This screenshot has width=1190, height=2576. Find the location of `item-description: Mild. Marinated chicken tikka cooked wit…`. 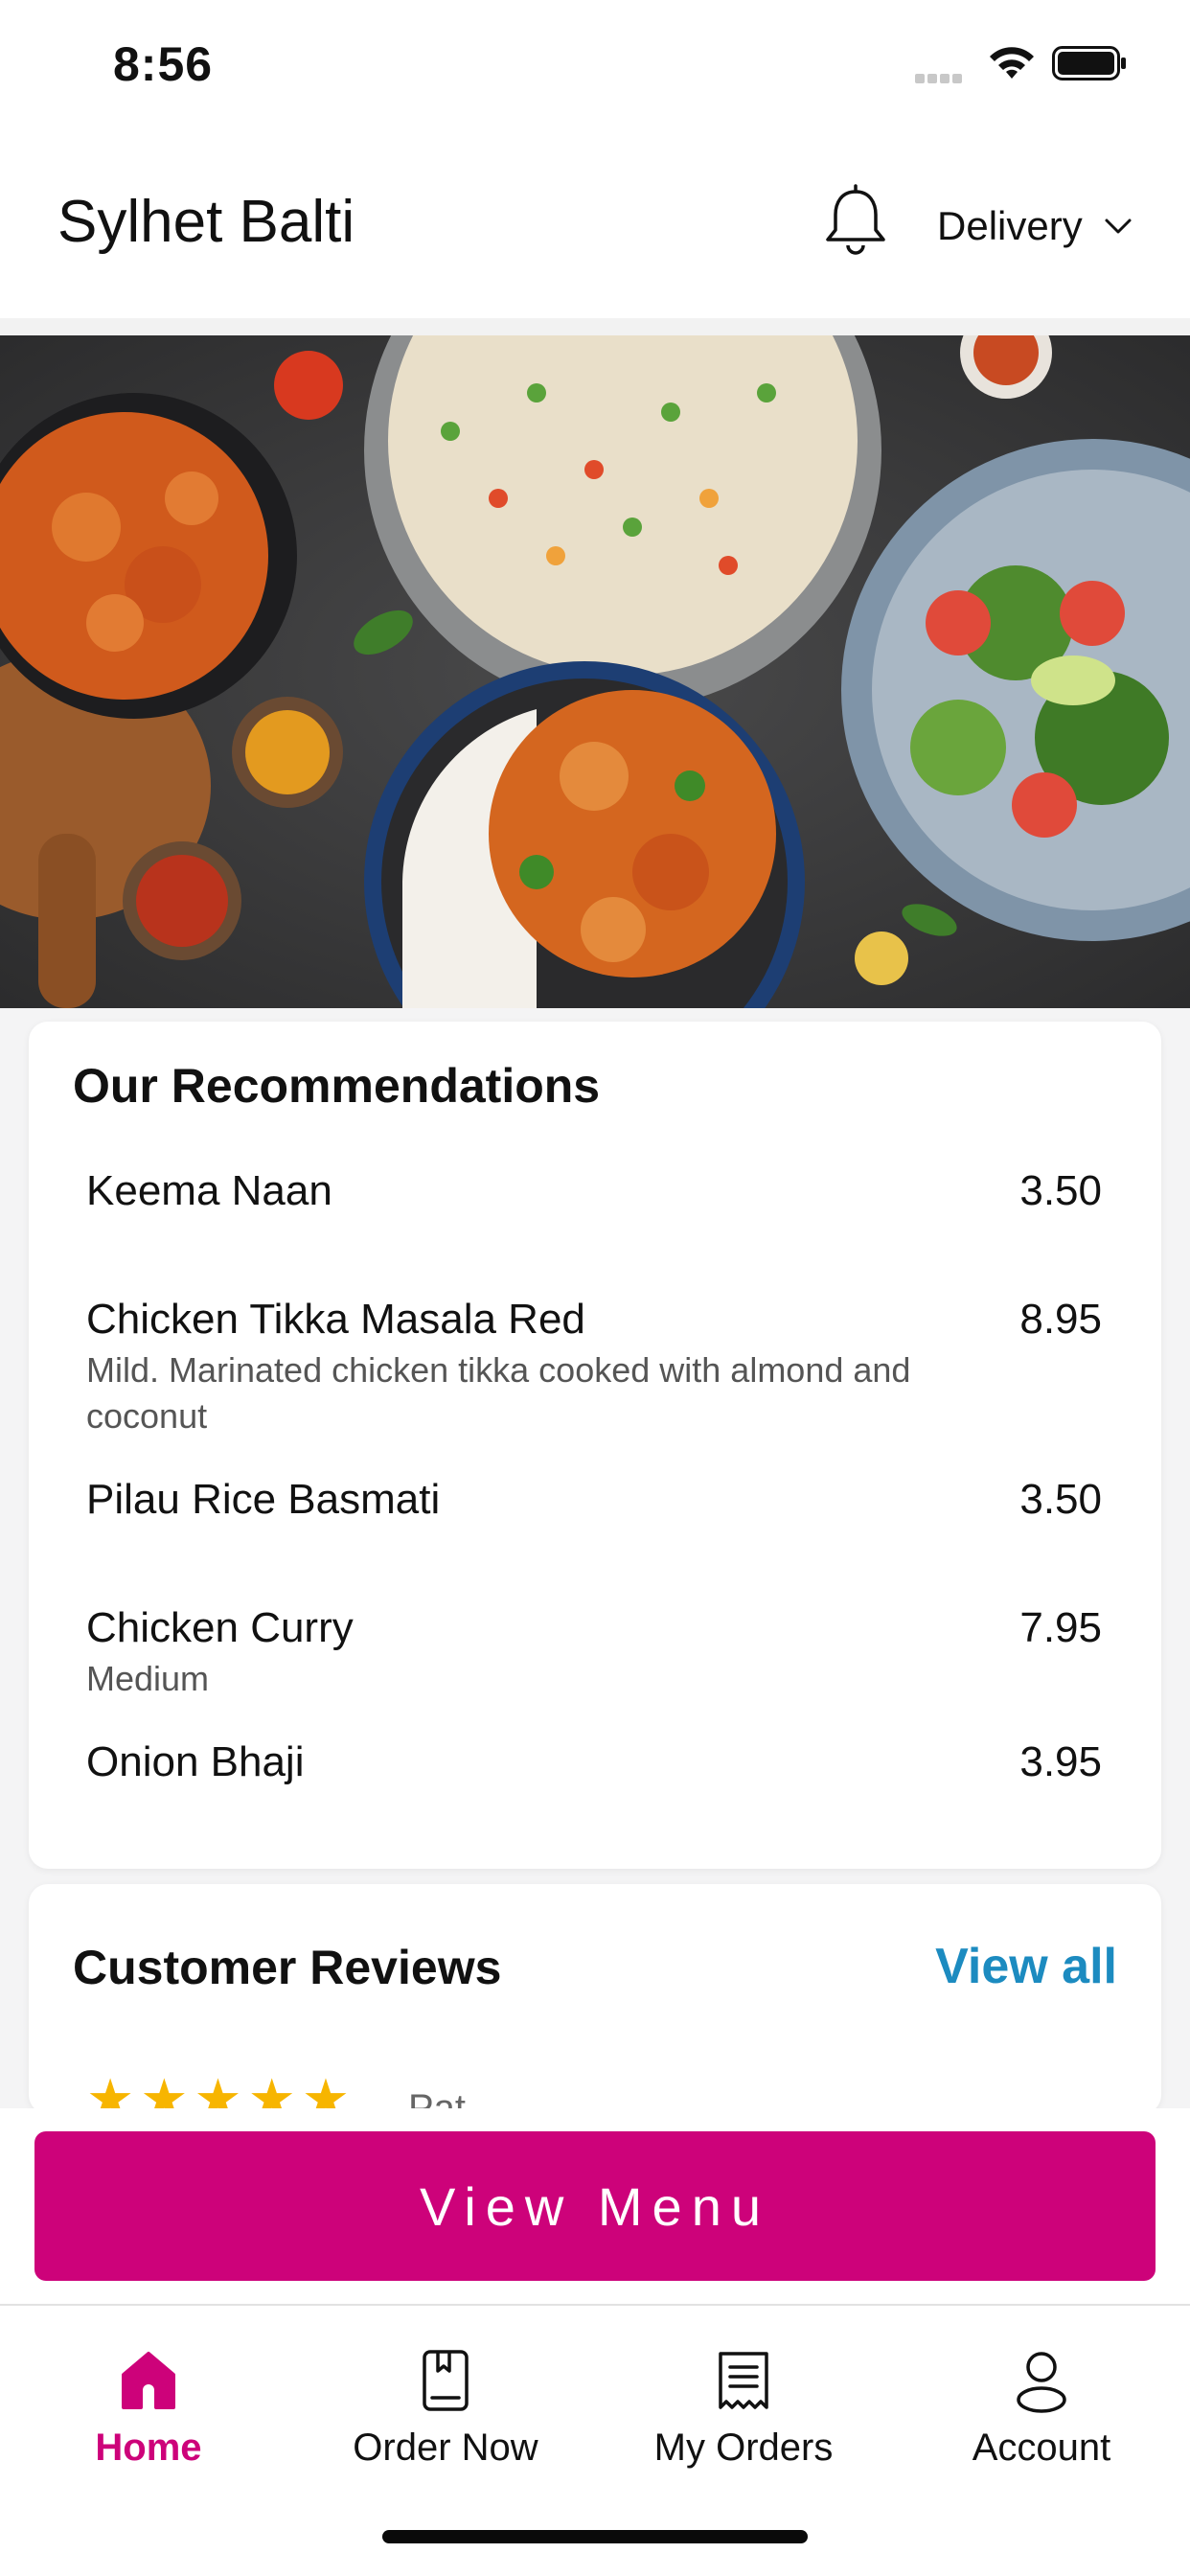

item-description: Mild. Marinated chicken tikka cooked wit… is located at coordinates (499, 1393).